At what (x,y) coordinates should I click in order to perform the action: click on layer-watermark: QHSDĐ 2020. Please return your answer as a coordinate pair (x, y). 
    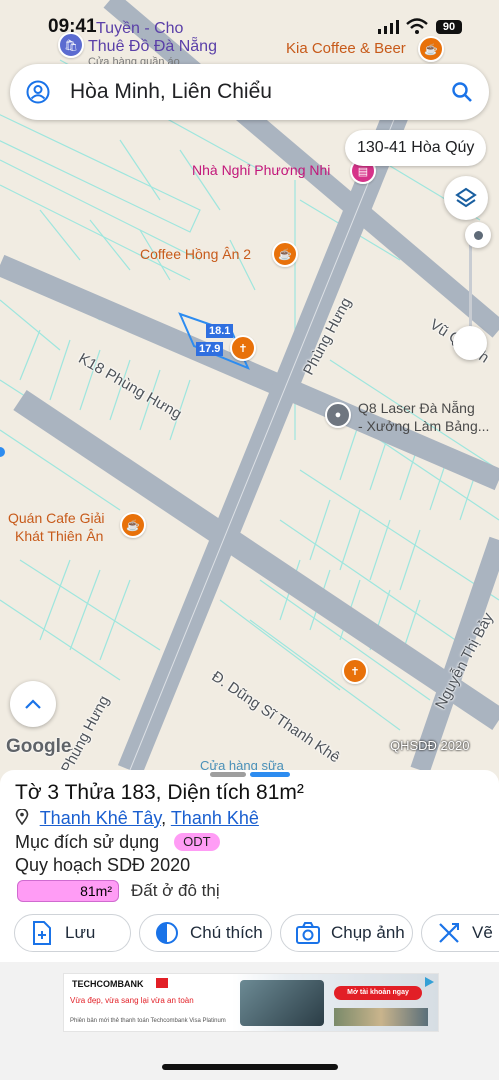
    Looking at the image, I should click on (430, 745).